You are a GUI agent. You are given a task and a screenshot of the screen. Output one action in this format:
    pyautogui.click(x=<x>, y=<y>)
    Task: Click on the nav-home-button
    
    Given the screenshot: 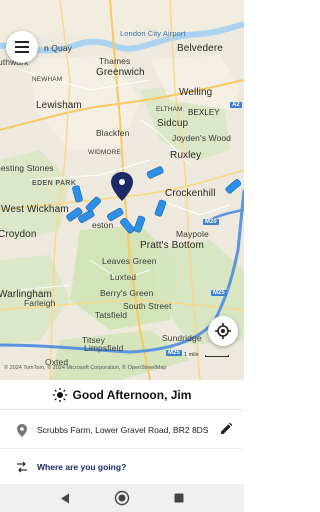 What is the action you would take?
    pyautogui.click(x=122, y=498)
    